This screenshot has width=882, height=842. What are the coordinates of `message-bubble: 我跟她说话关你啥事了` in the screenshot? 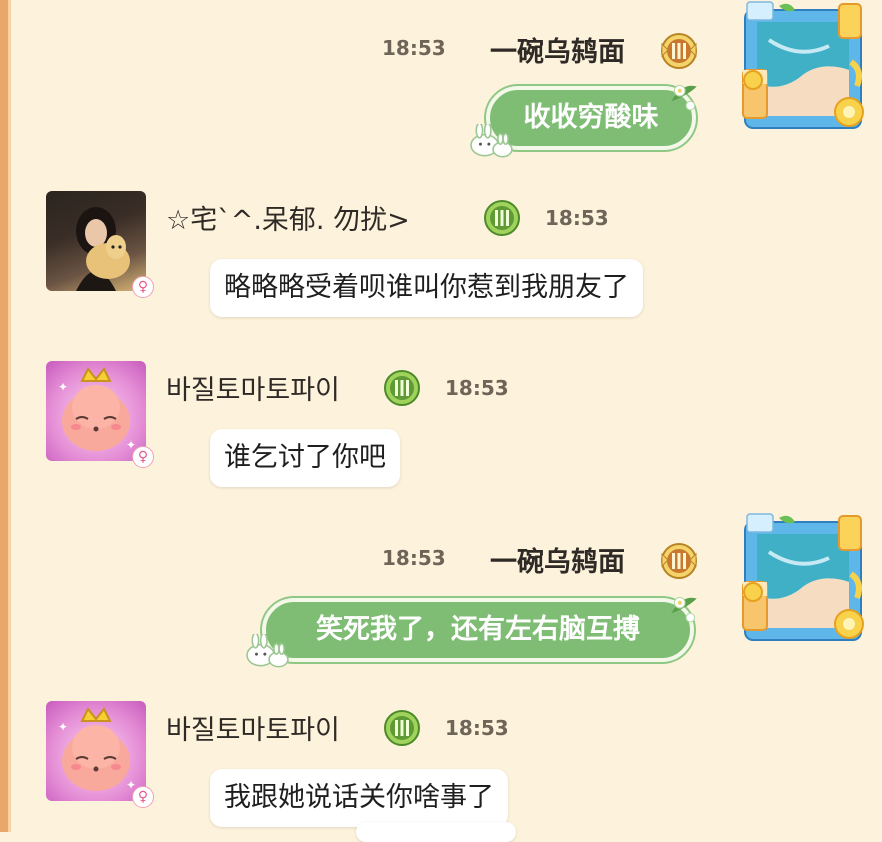 It's located at (359, 798).